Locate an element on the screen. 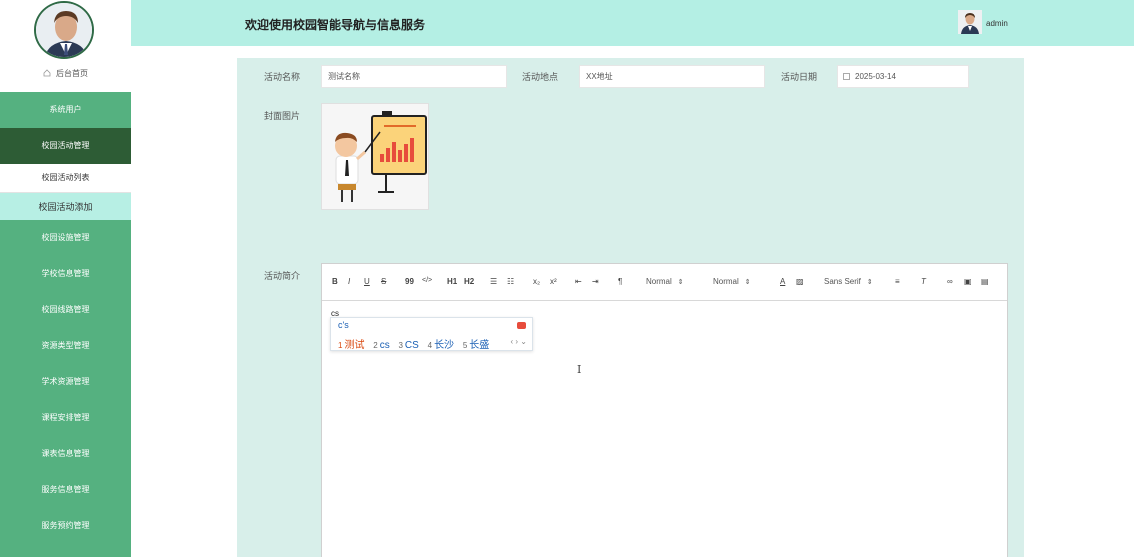 This screenshot has height=557, width=1134. submenu-item-activity-list: 校园活动列表 is located at coordinates (65, 178).